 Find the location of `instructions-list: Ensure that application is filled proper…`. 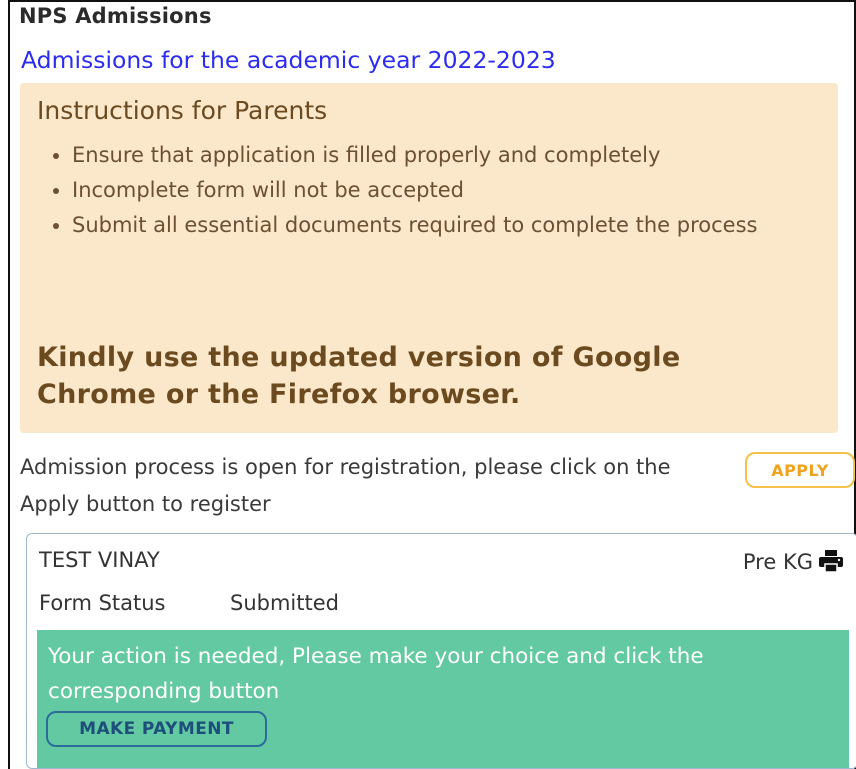

instructions-list: Ensure that application is filled proper… is located at coordinates (436, 190).